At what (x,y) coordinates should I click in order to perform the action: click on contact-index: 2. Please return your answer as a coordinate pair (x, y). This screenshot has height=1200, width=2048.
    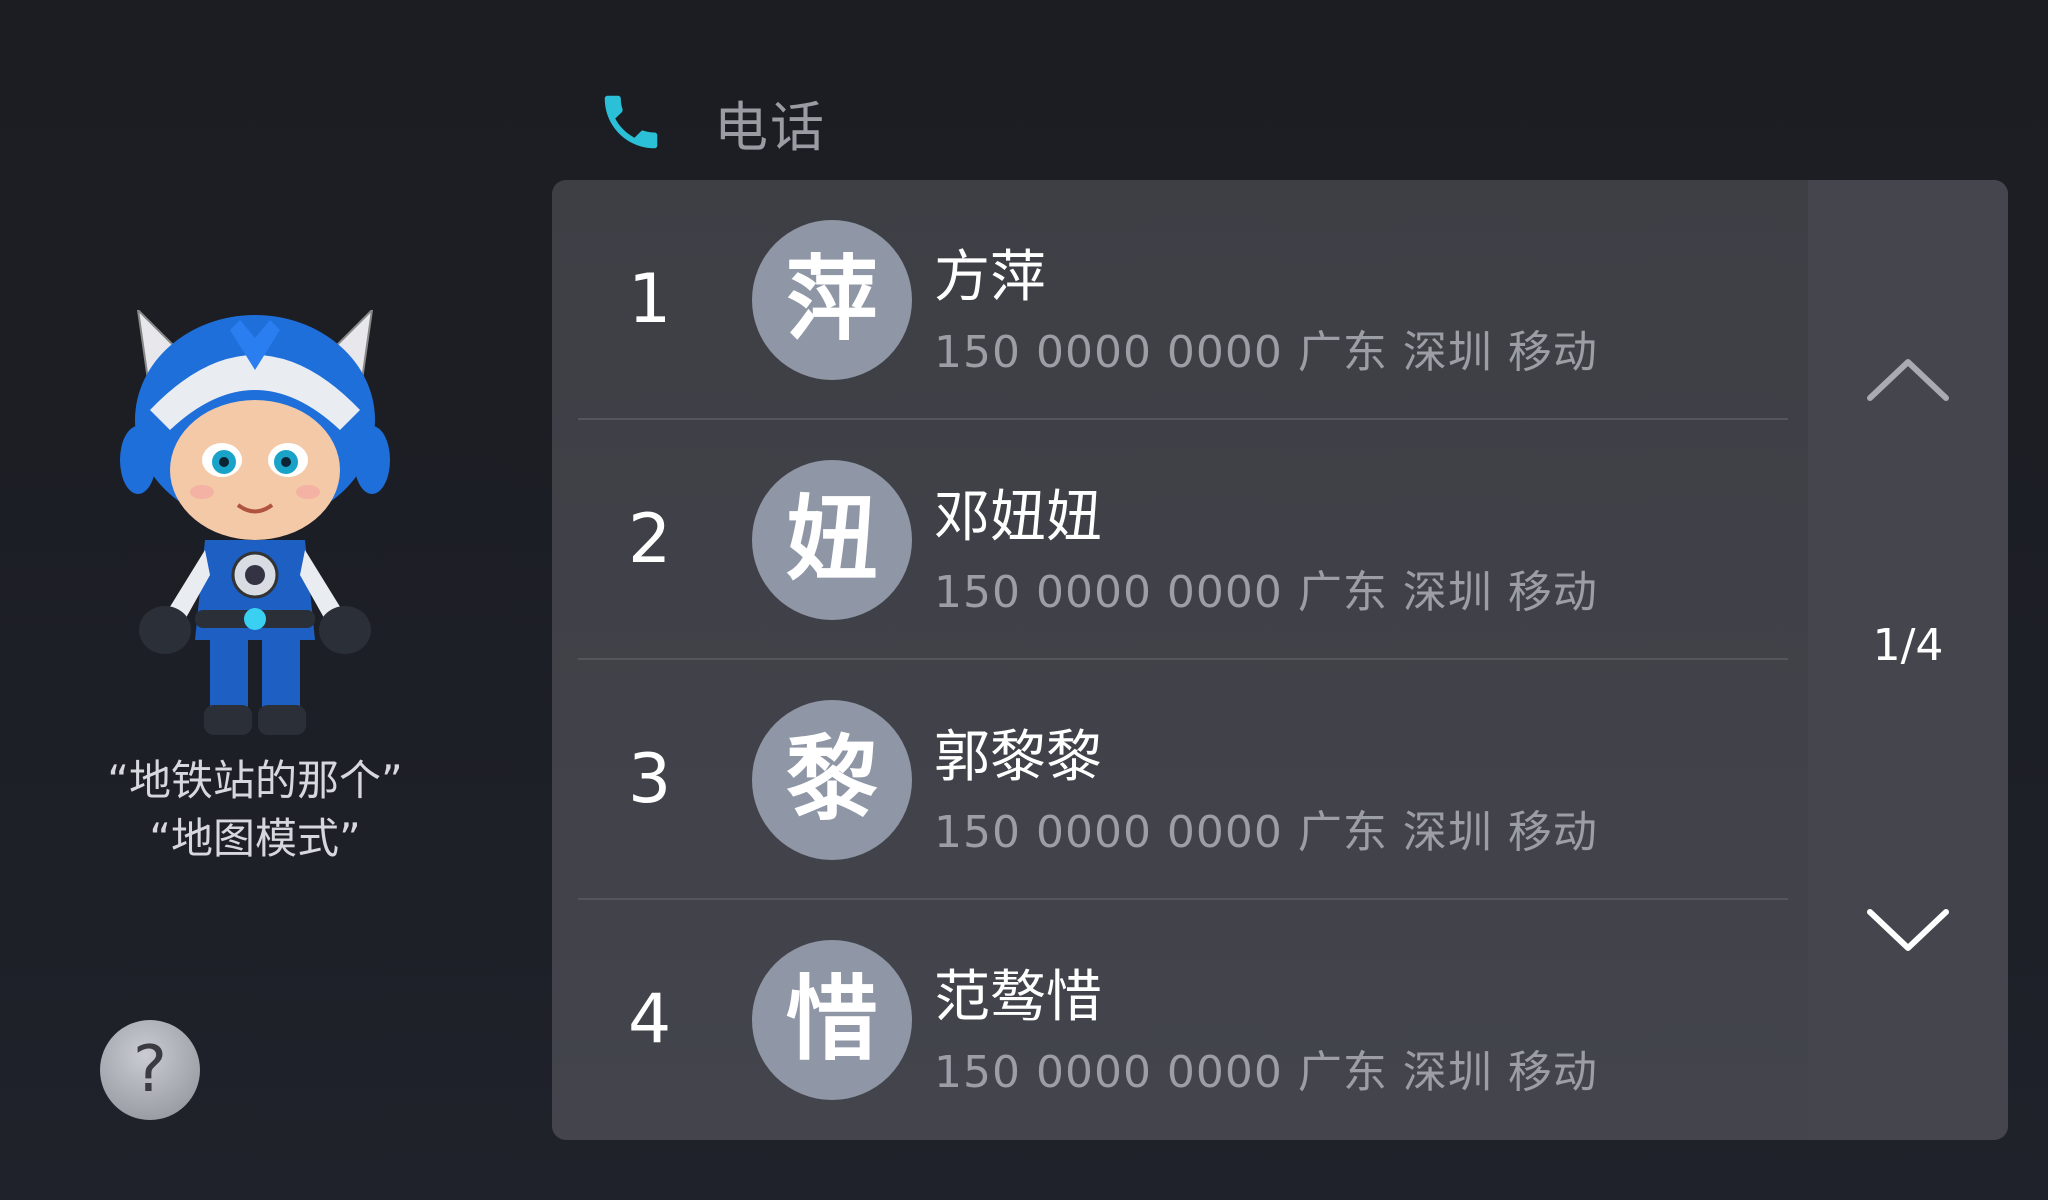
    Looking at the image, I should click on (650, 539).